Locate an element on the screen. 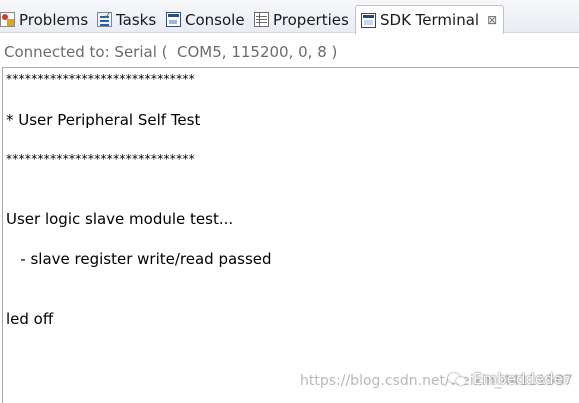 The width and height of the screenshot is (579, 403). tab-sdk-terminal-label: SDK Terminal is located at coordinates (430, 20).